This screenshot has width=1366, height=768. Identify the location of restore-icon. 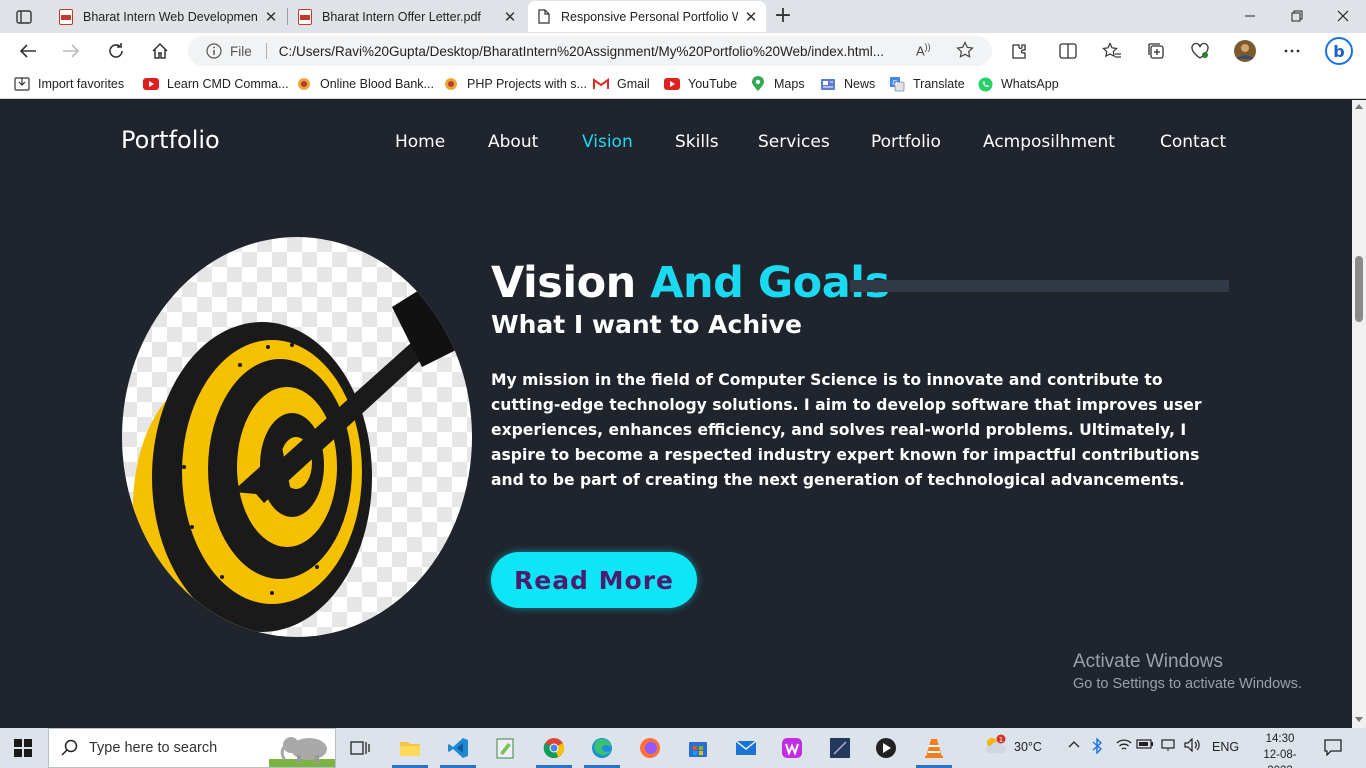
(1297, 16).